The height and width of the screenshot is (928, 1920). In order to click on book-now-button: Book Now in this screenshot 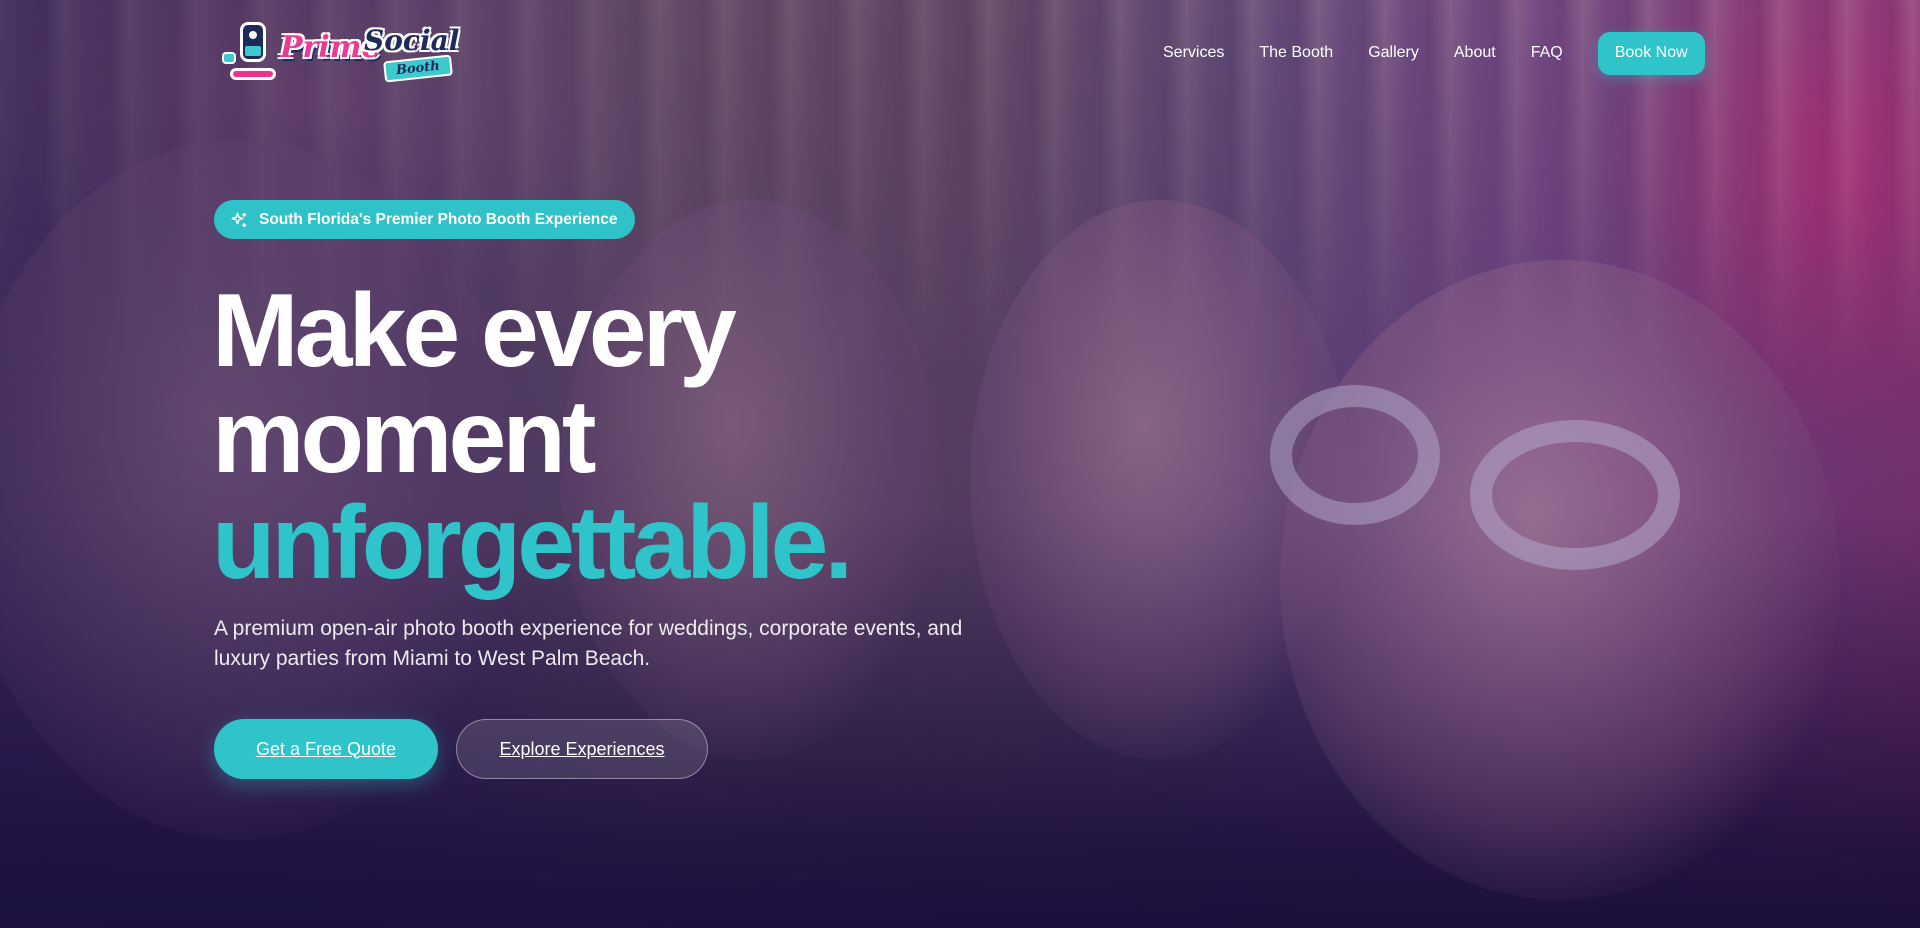, I will do `click(1651, 53)`.